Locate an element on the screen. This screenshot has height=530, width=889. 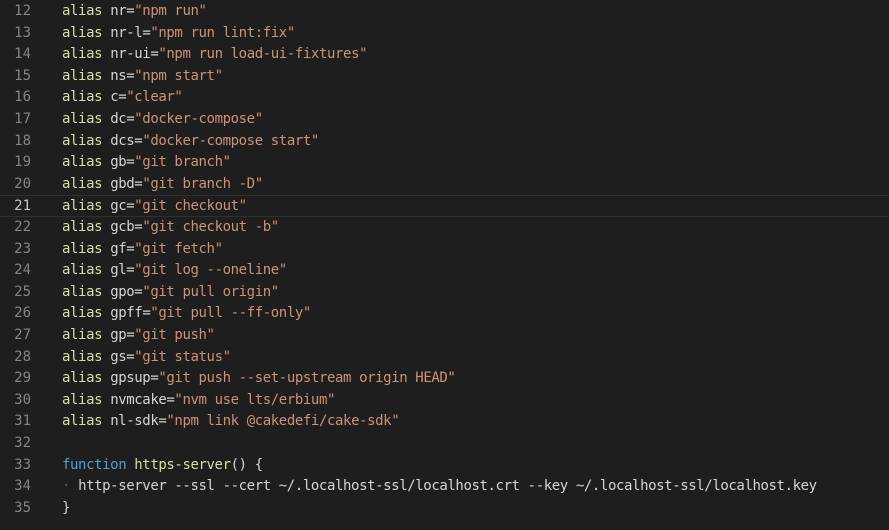
code-text: alias gbd="git branch -D" is located at coordinates (162, 185).